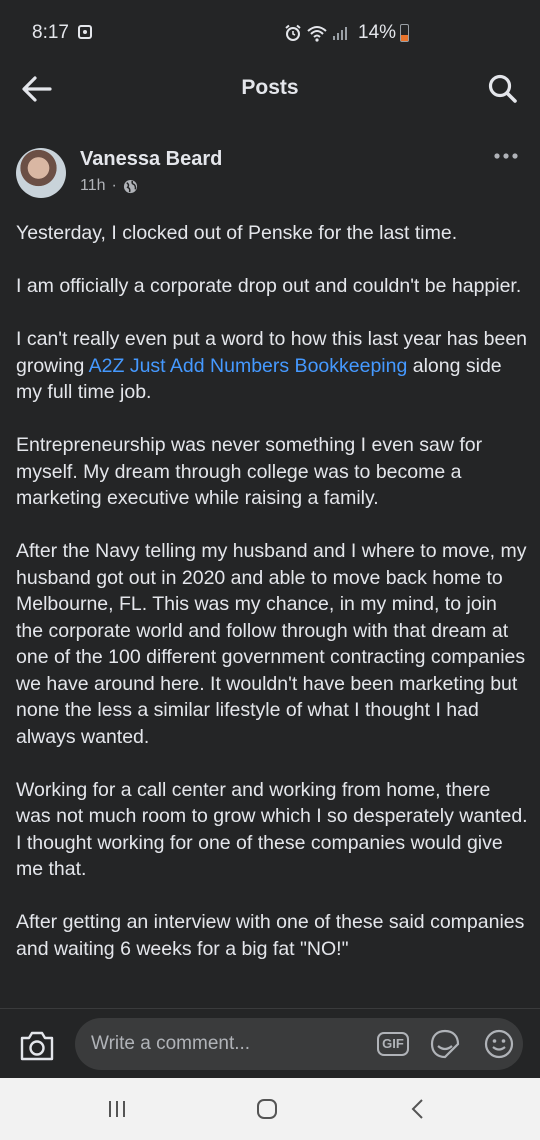  I want to click on system-nav-bar, so click(270, 1109).